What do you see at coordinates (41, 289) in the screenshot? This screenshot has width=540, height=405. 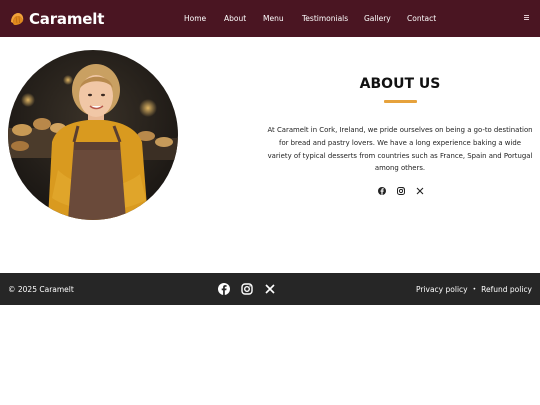 I see `copyright-text: © 2025 Caramelt` at bounding box center [41, 289].